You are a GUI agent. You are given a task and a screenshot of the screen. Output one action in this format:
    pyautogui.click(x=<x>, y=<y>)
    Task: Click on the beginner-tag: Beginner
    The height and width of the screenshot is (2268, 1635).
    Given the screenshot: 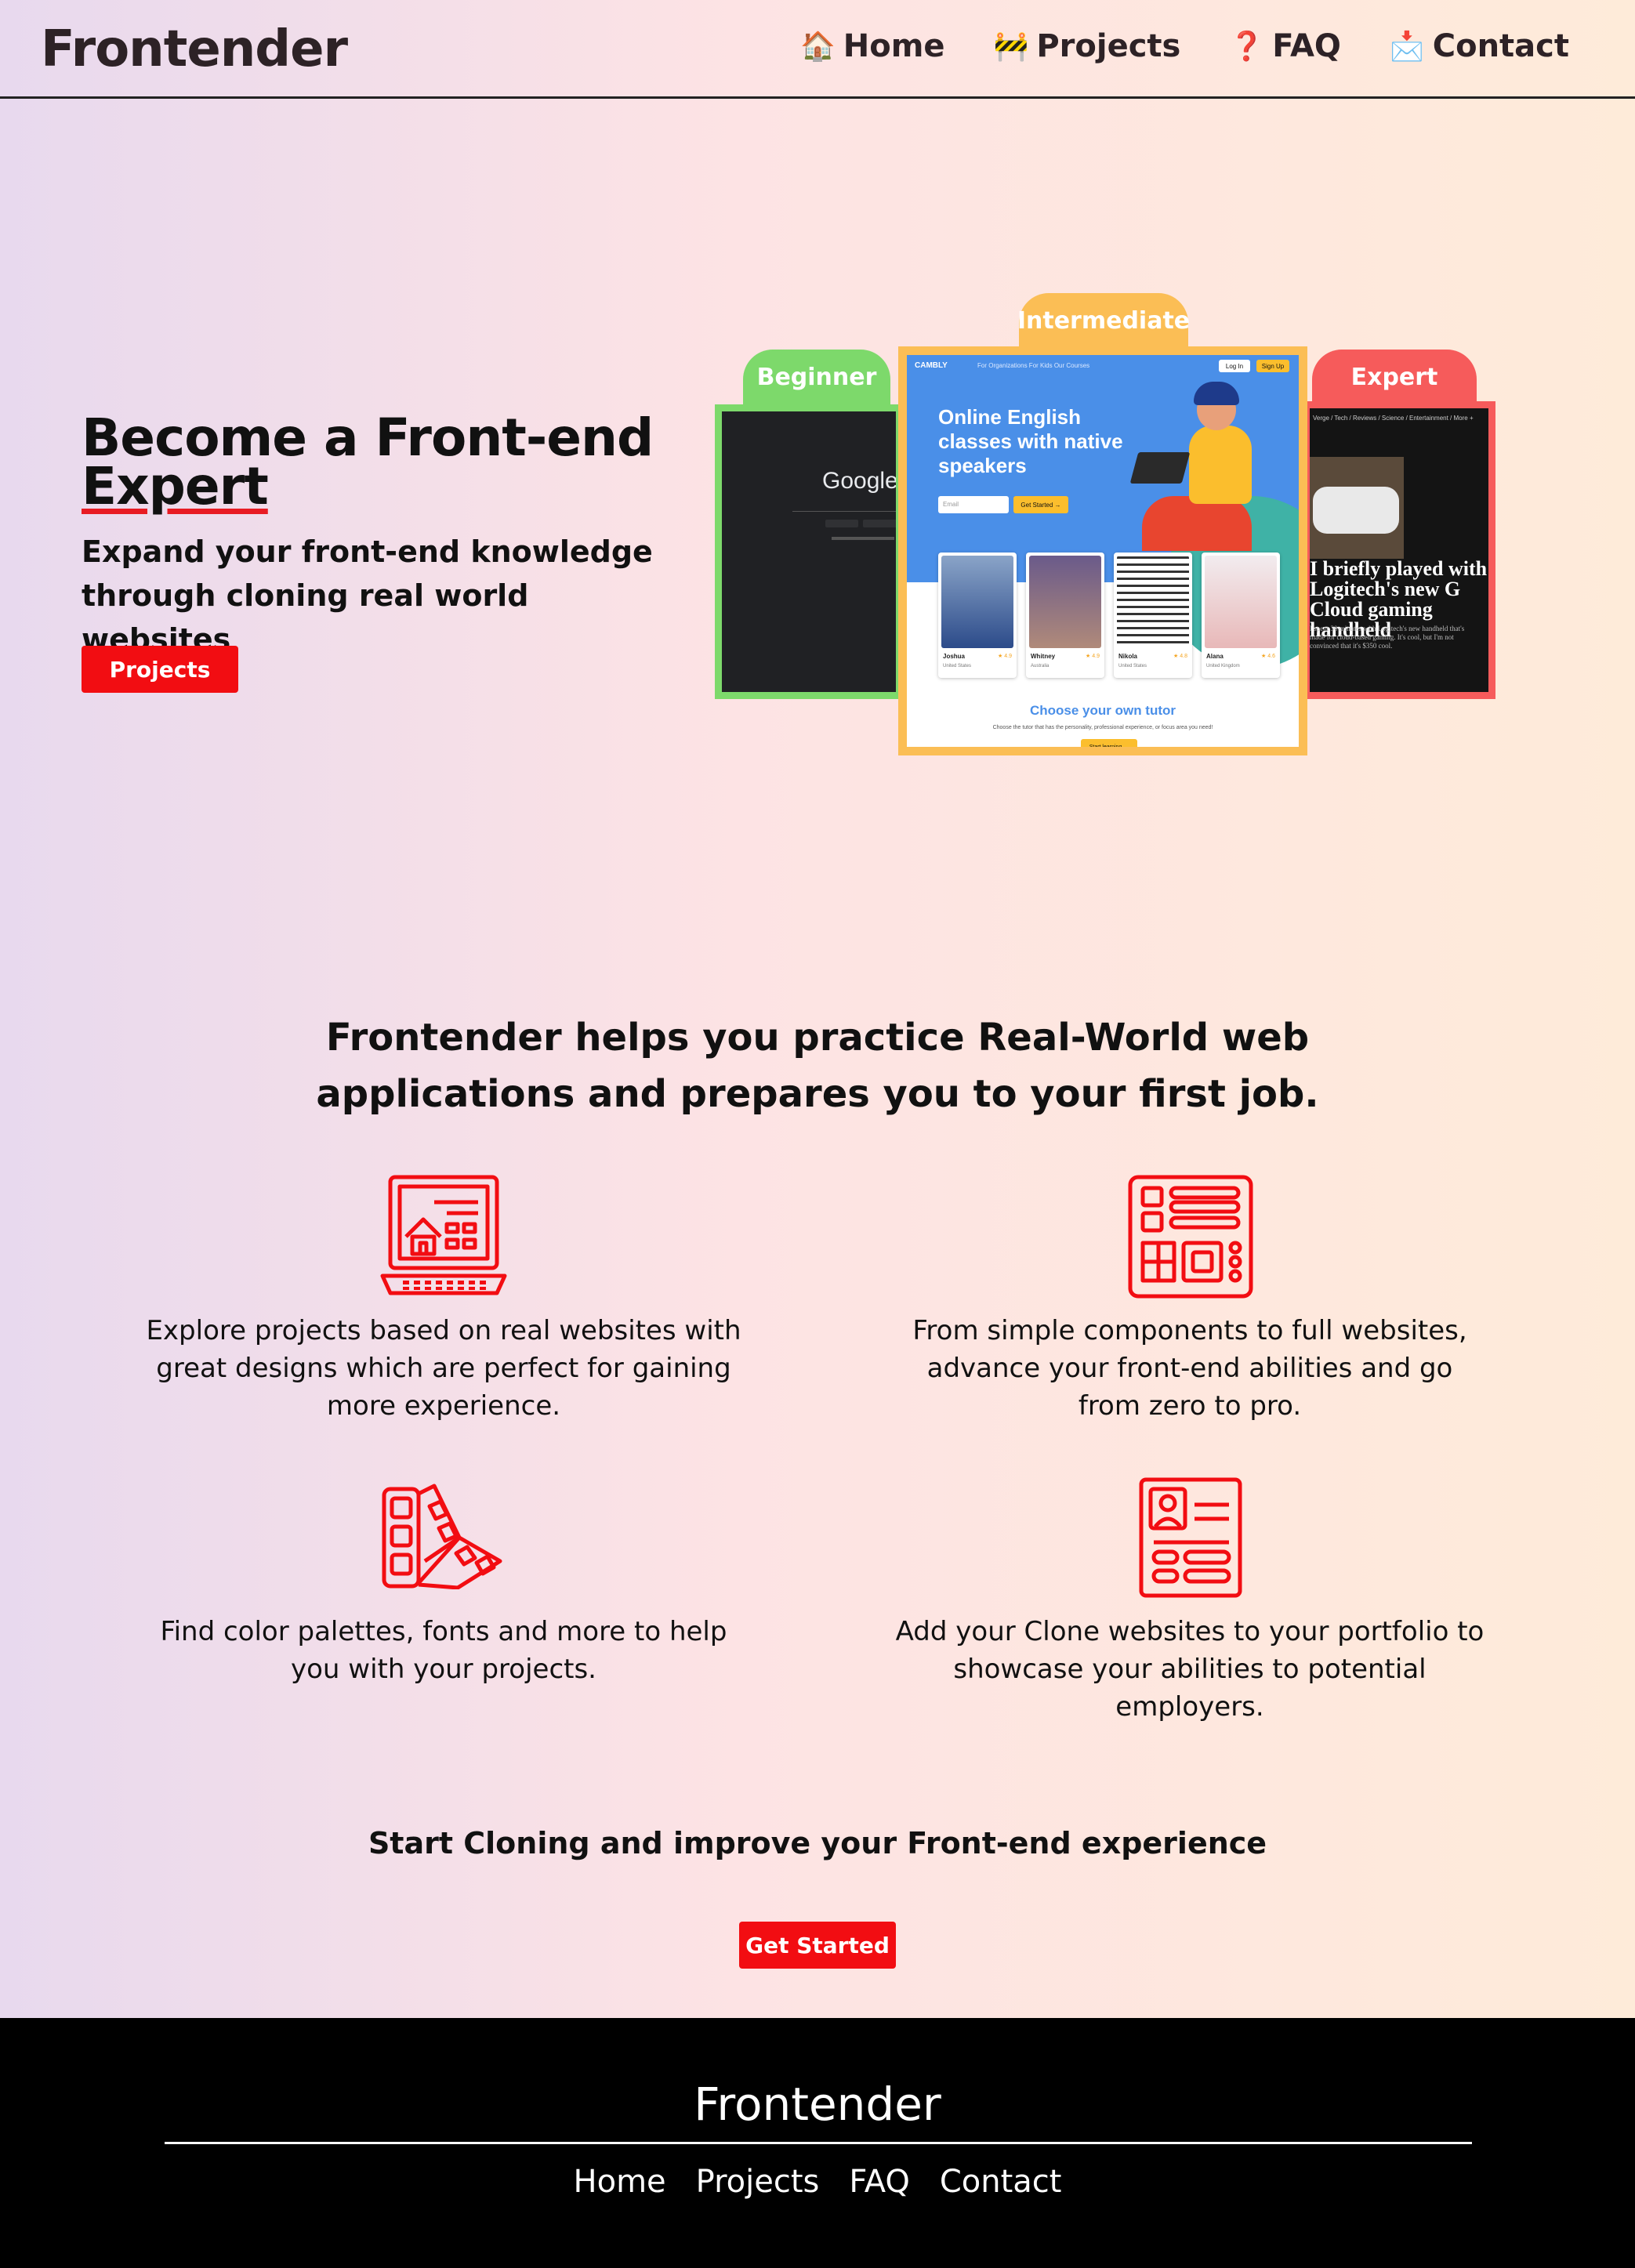 What is the action you would take?
    pyautogui.click(x=817, y=377)
    